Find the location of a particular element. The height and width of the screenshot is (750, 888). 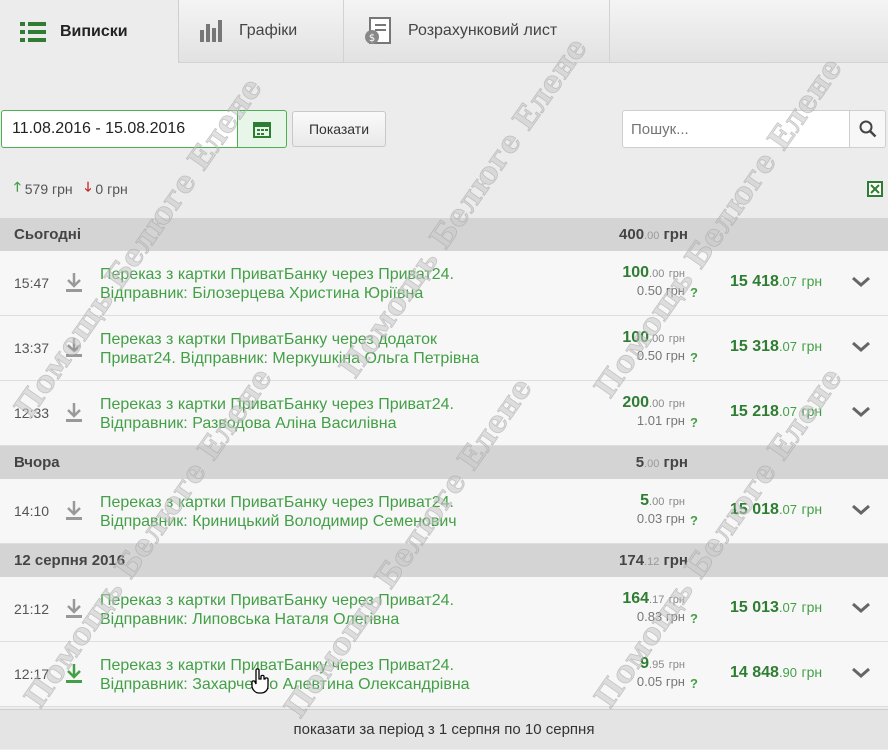

transaction-time: 13:37 is located at coordinates (32, 348).